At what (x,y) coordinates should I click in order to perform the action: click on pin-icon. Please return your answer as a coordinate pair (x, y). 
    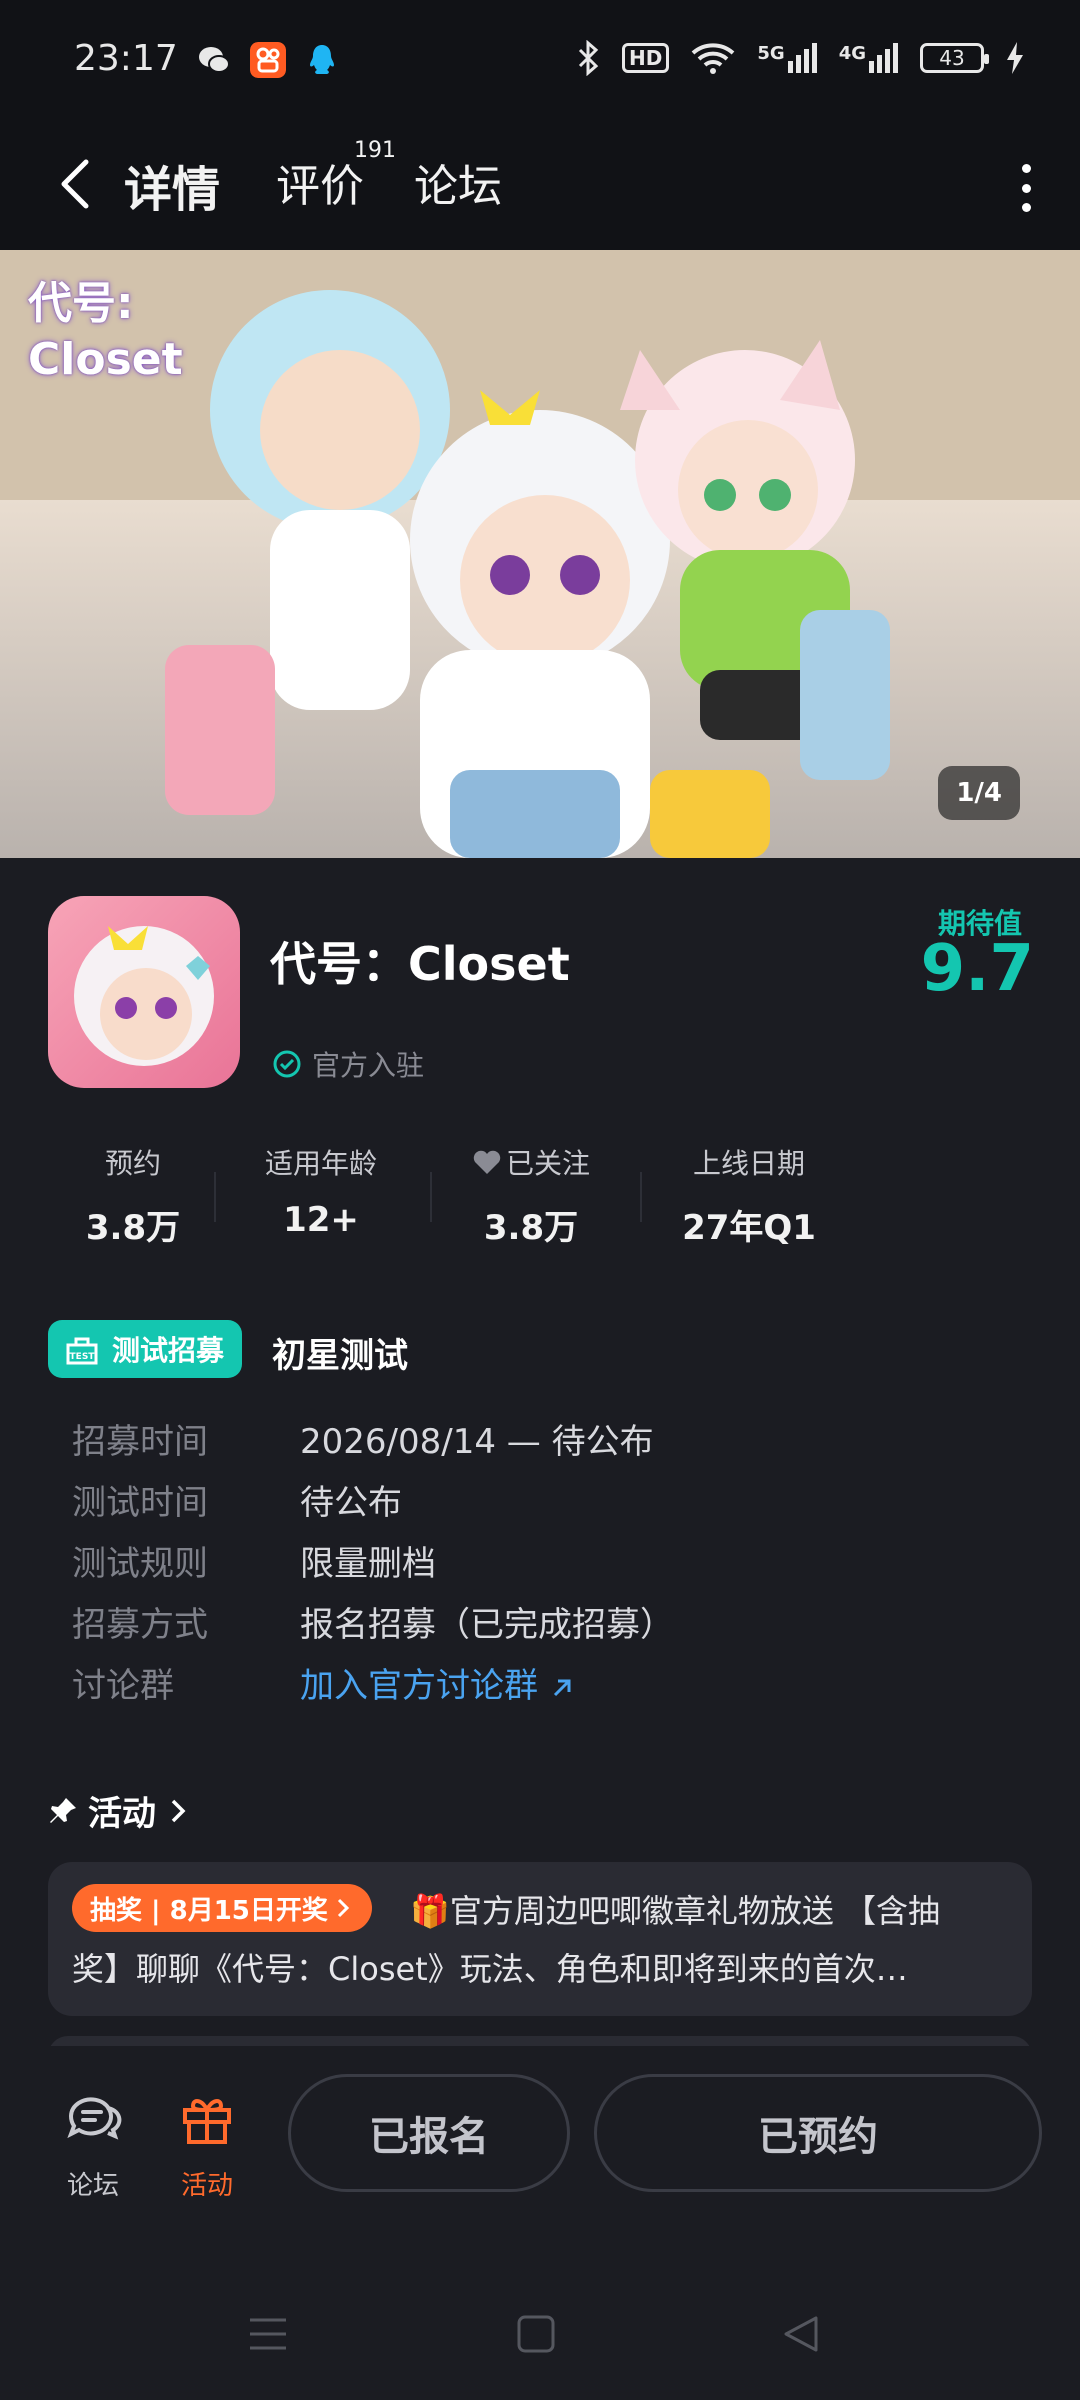
    Looking at the image, I should click on (63, 1810).